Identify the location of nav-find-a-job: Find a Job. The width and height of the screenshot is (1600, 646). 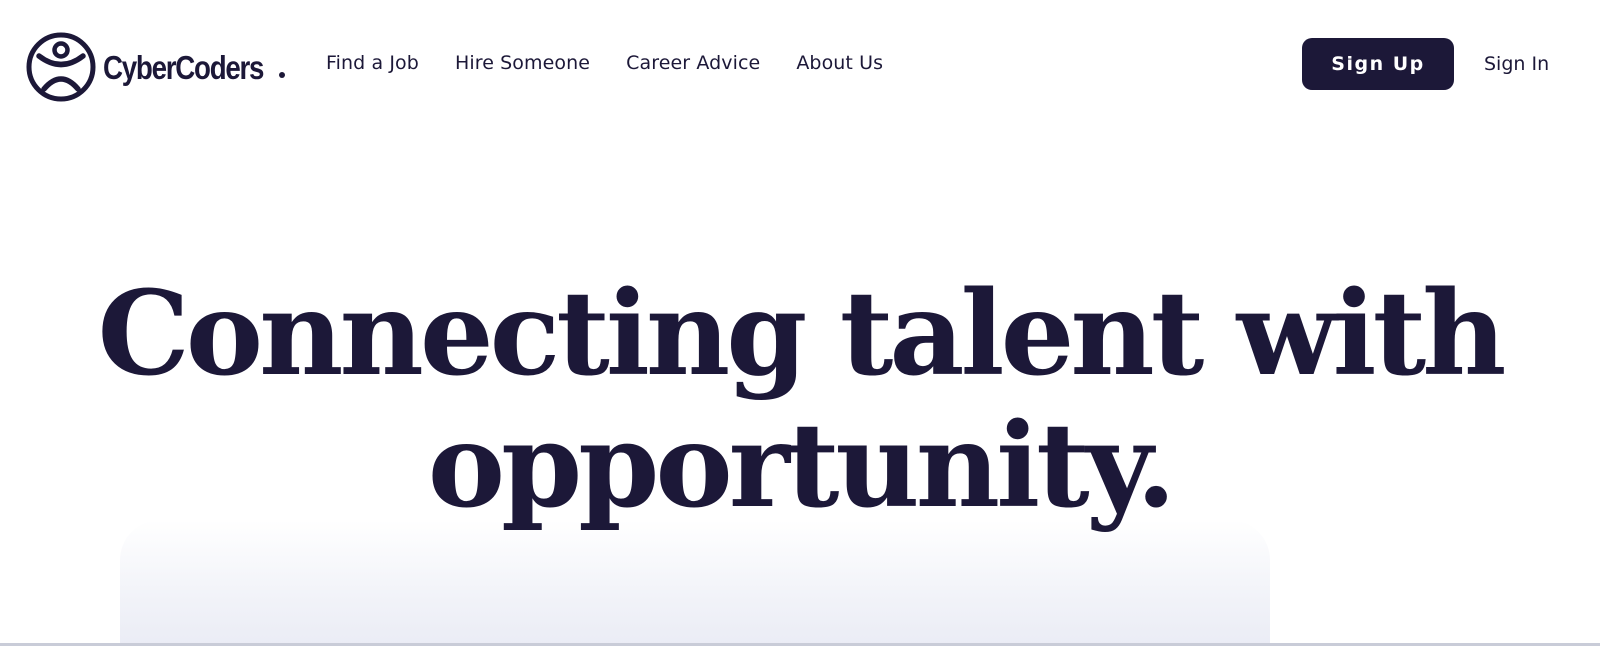
(372, 63).